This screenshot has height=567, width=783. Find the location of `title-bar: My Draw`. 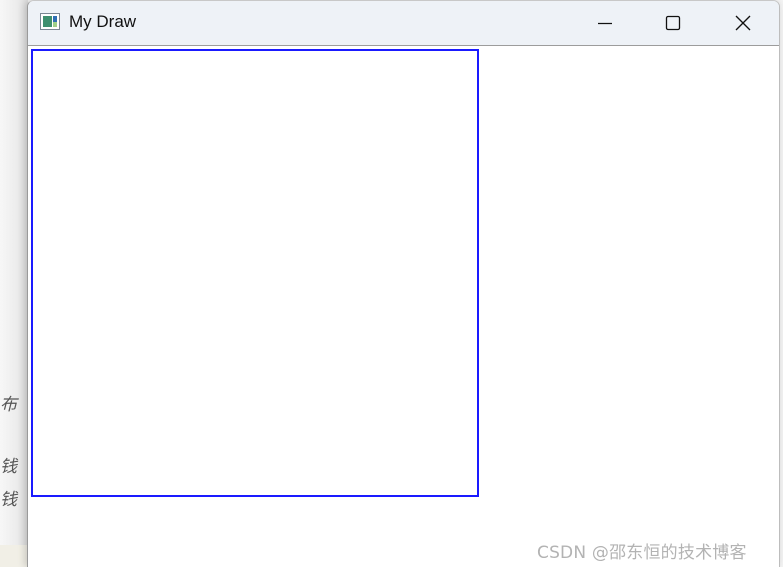

title-bar: My Draw is located at coordinates (403, 23).